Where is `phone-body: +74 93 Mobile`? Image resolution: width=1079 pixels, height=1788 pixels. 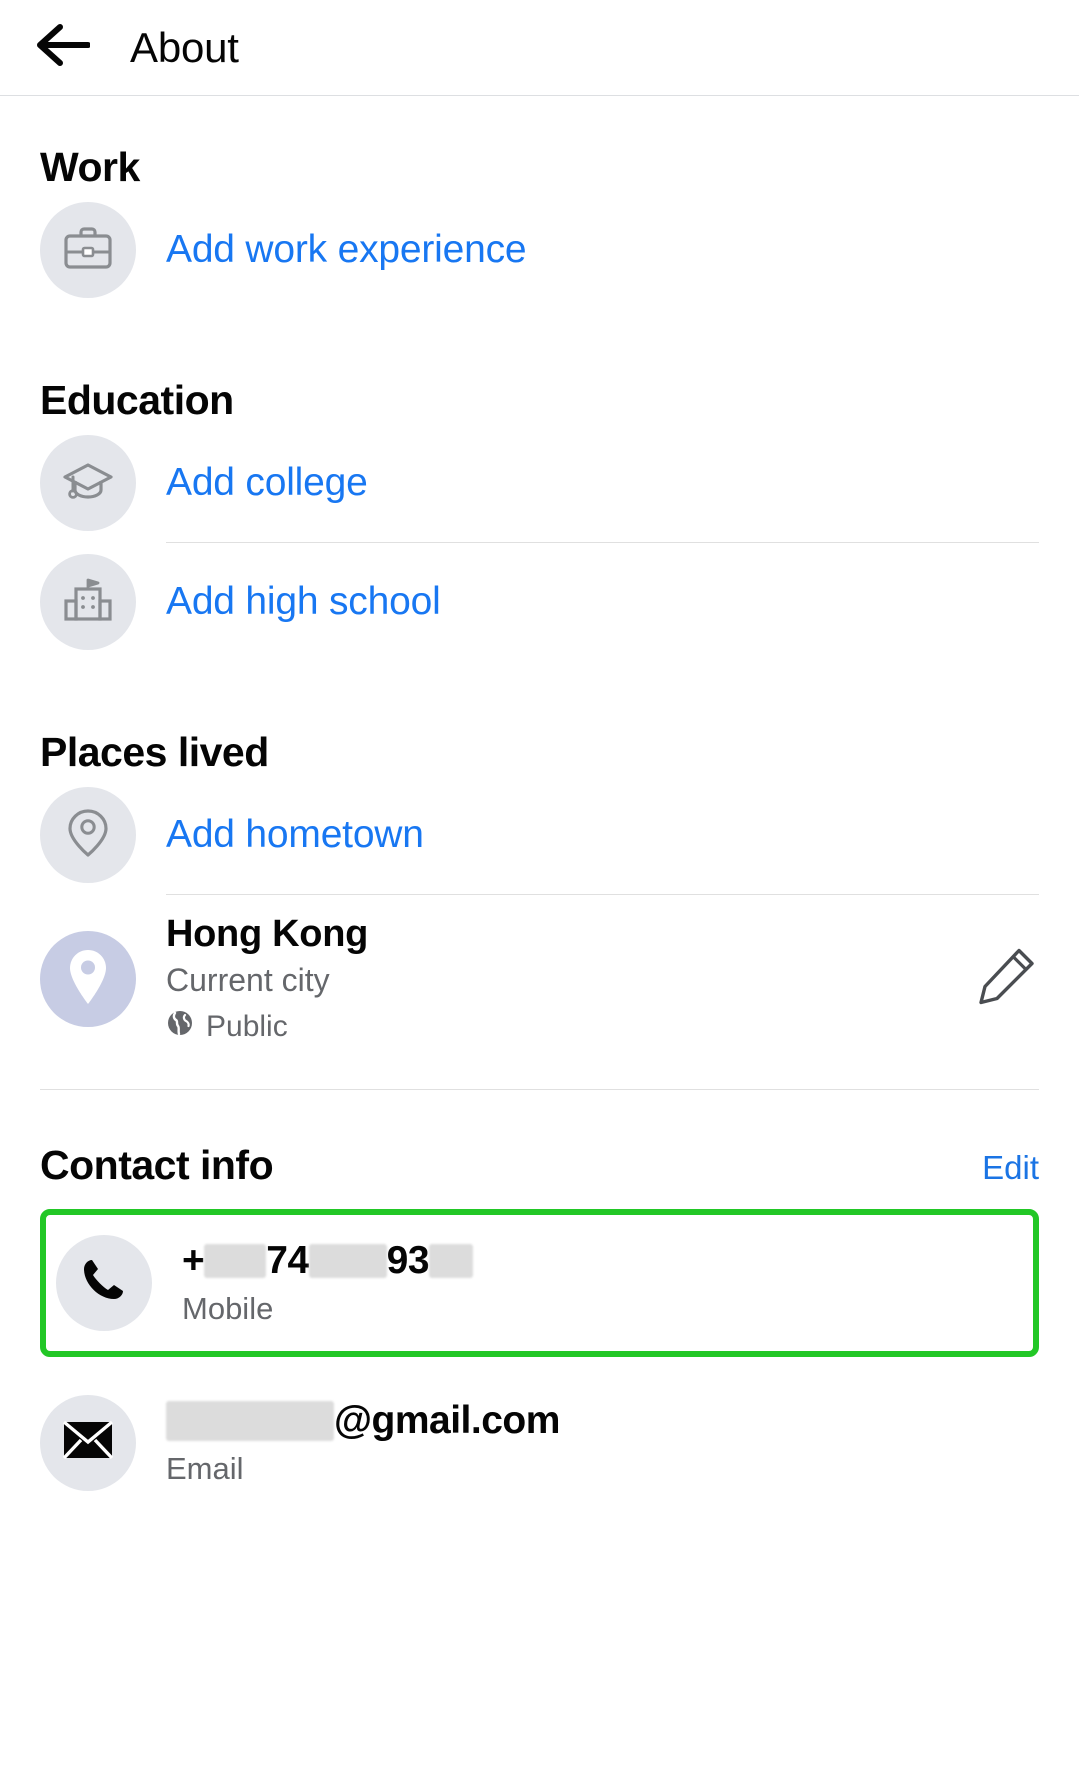
phone-body: +74 93 Mobile is located at coordinates (607, 1283).